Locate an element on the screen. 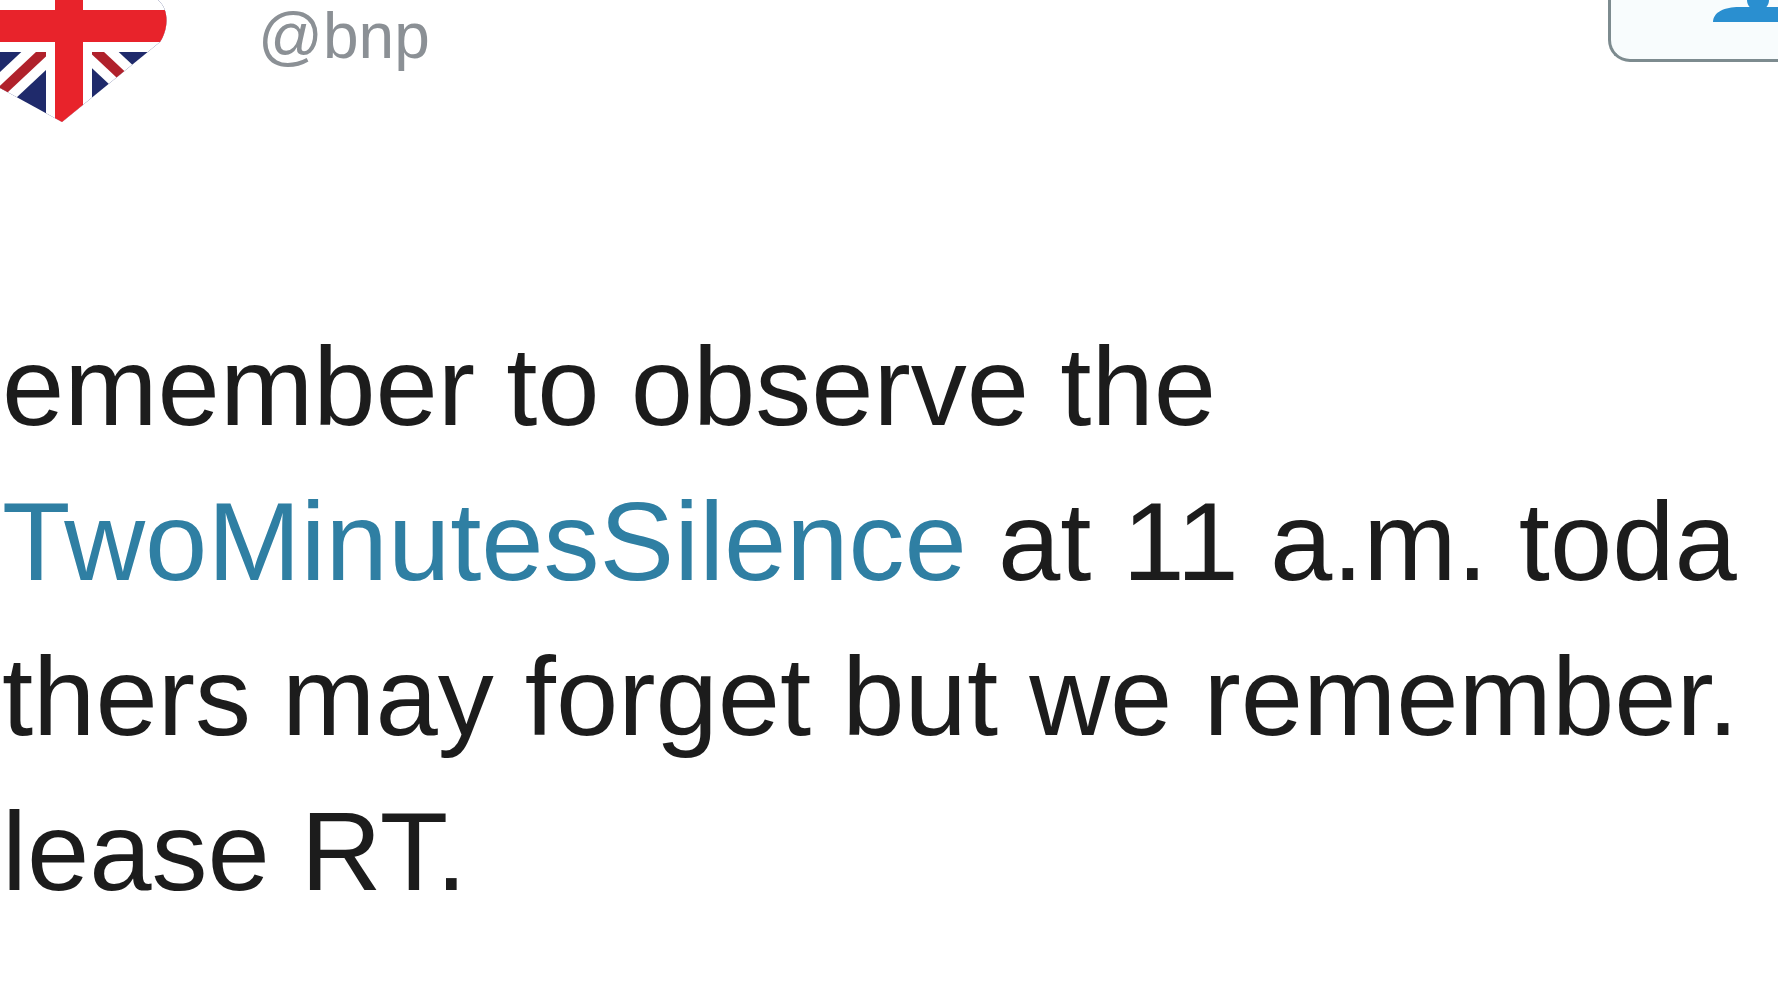 Image resolution: width=1778 pixels, height=1000 pixels. follow-button is located at coordinates (1693, 31).